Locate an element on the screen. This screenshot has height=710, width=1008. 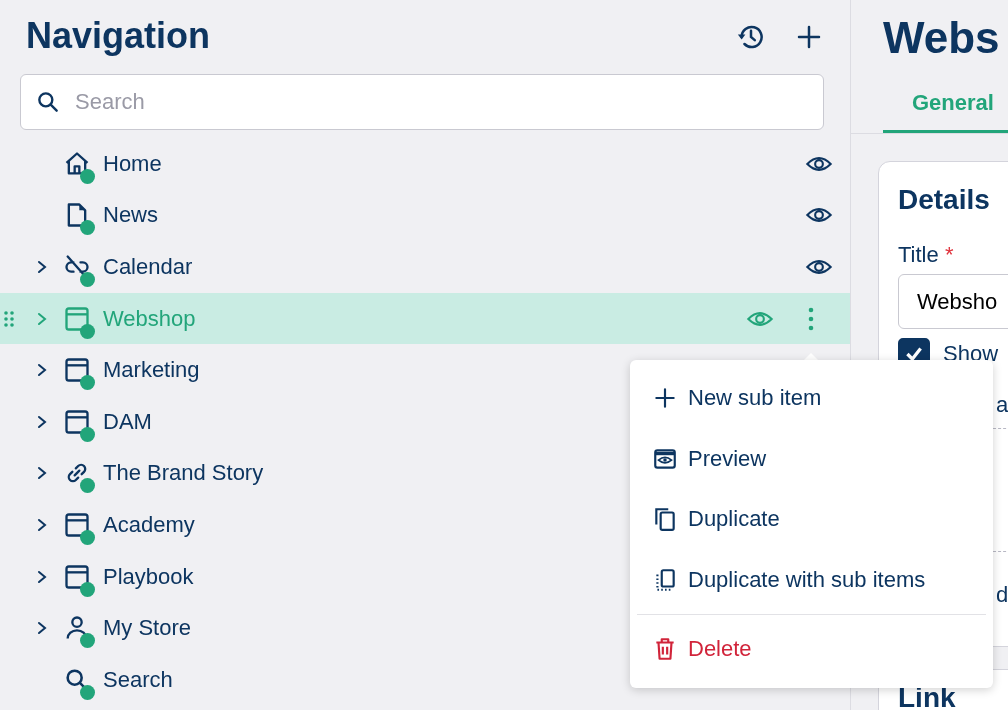
item-label: The Brand Story is located at coordinates (183, 473).